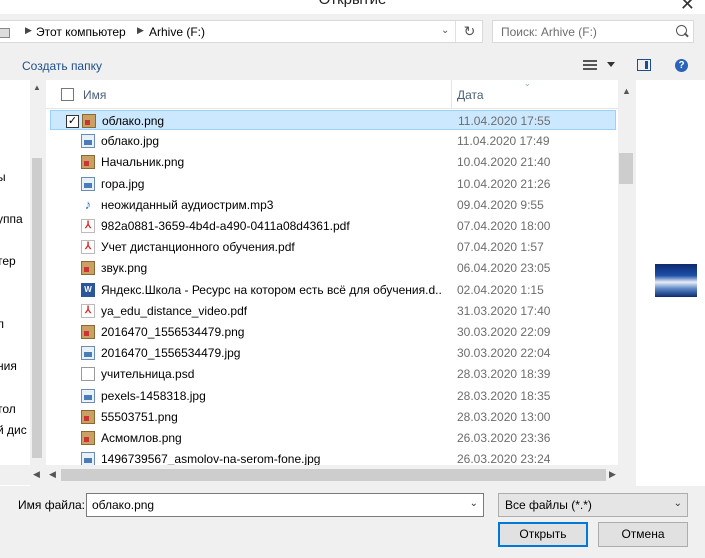 This screenshot has height=558, width=705. What do you see at coordinates (470, 95) in the screenshot?
I see `column-date: Дата` at bounding box center [470, 95].